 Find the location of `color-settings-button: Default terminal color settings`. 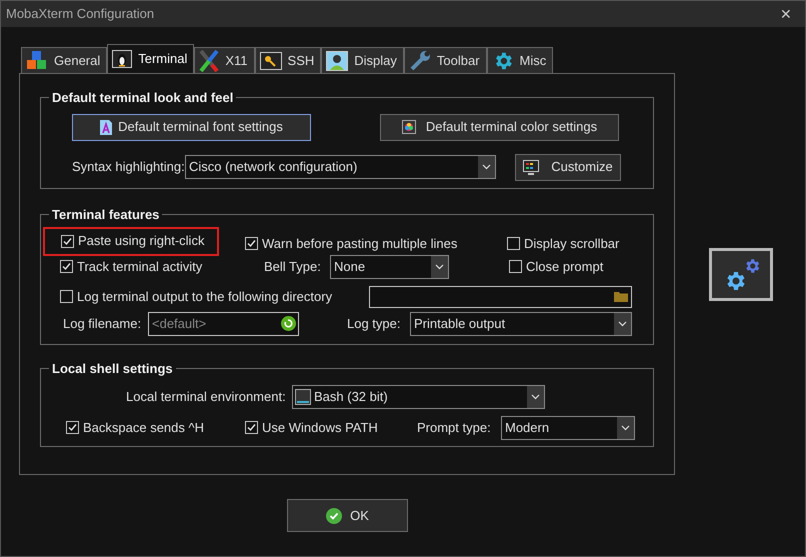

color-settings-button: Default terminal color settings is located at coordinates (499, 127).